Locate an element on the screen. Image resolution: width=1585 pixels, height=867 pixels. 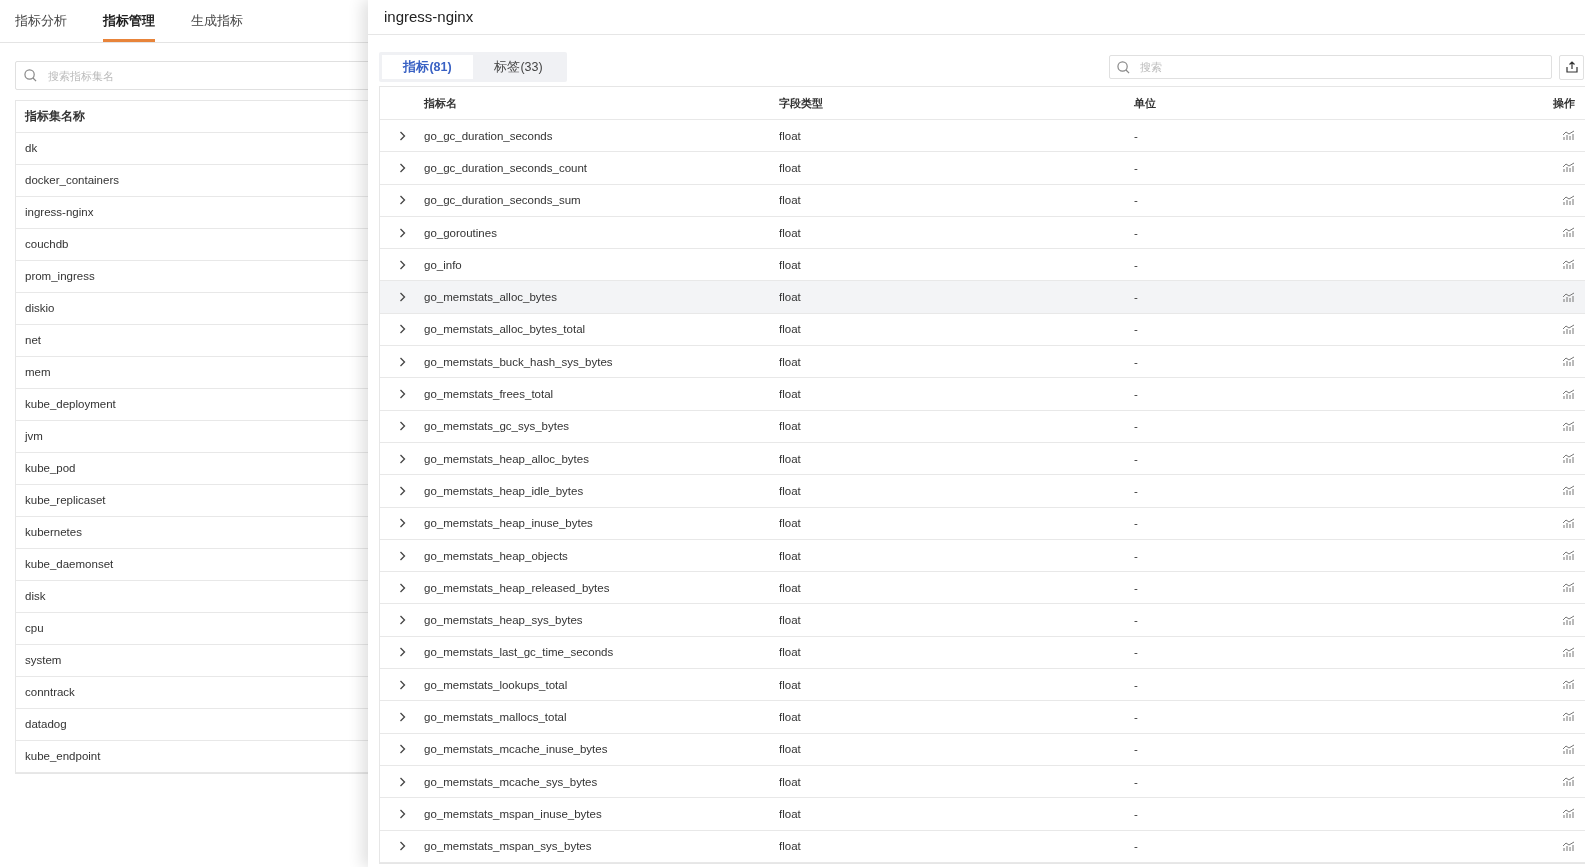
export-button is located at coordinates (1571, 67).